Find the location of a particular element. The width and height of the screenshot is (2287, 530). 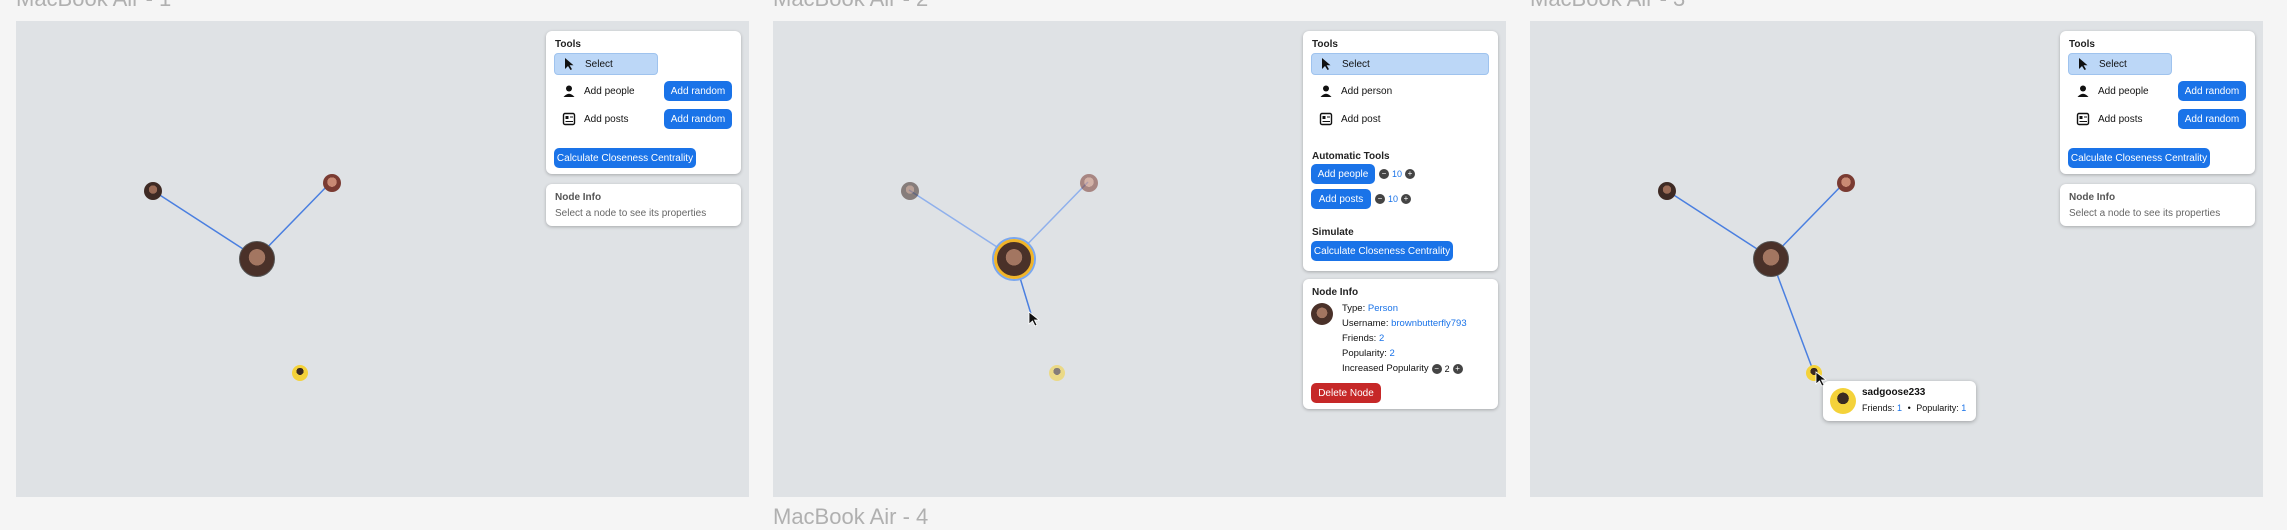

increased-popularity-value: 2 is located at coordinates (1447, 368).